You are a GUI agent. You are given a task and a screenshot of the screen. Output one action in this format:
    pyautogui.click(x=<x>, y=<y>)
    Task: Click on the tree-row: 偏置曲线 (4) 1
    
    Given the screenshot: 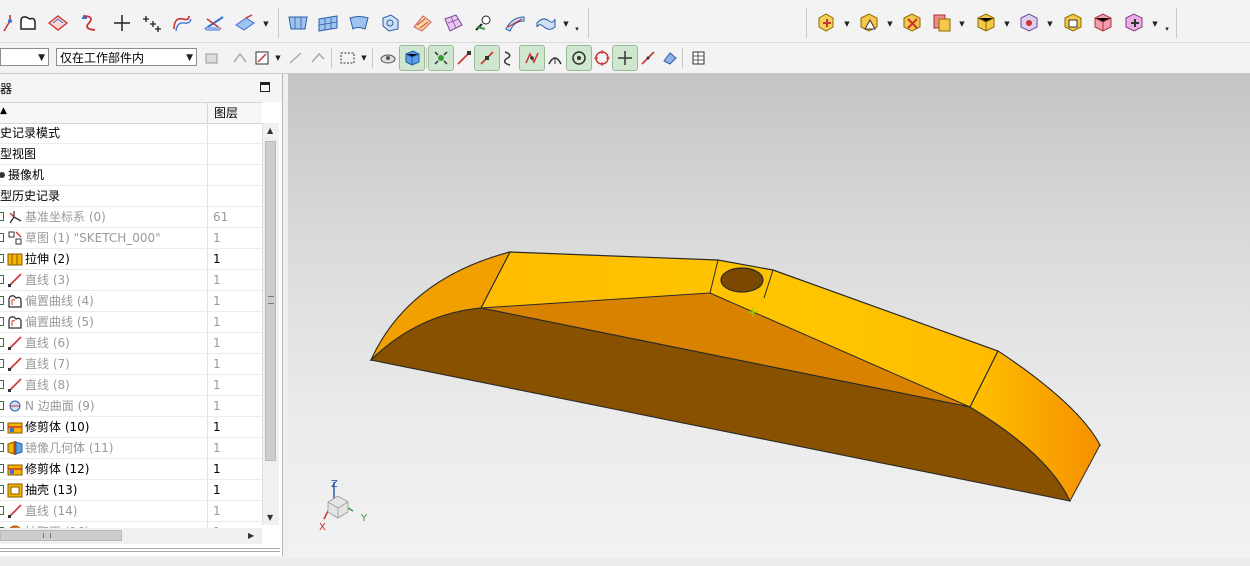 What is the action you would take?
    pyautogui.click(x=131, y=301)
    